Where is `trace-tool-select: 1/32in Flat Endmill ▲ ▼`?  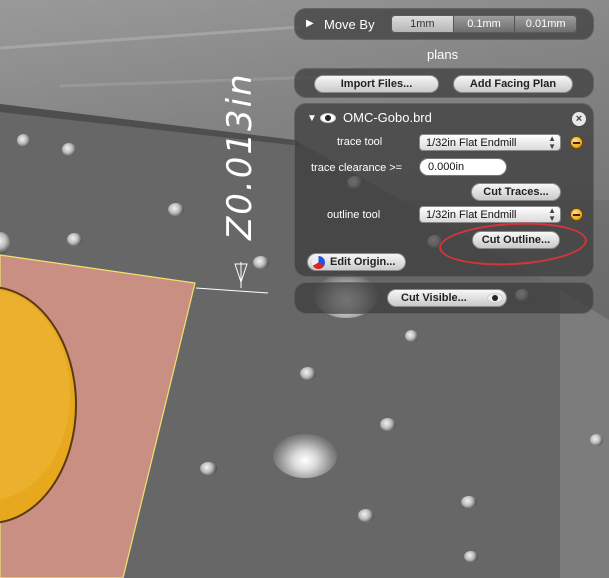
trace-tool-select: 1/32in Flat Endmill ▲ ▼ is located at coordinates (490, 142).